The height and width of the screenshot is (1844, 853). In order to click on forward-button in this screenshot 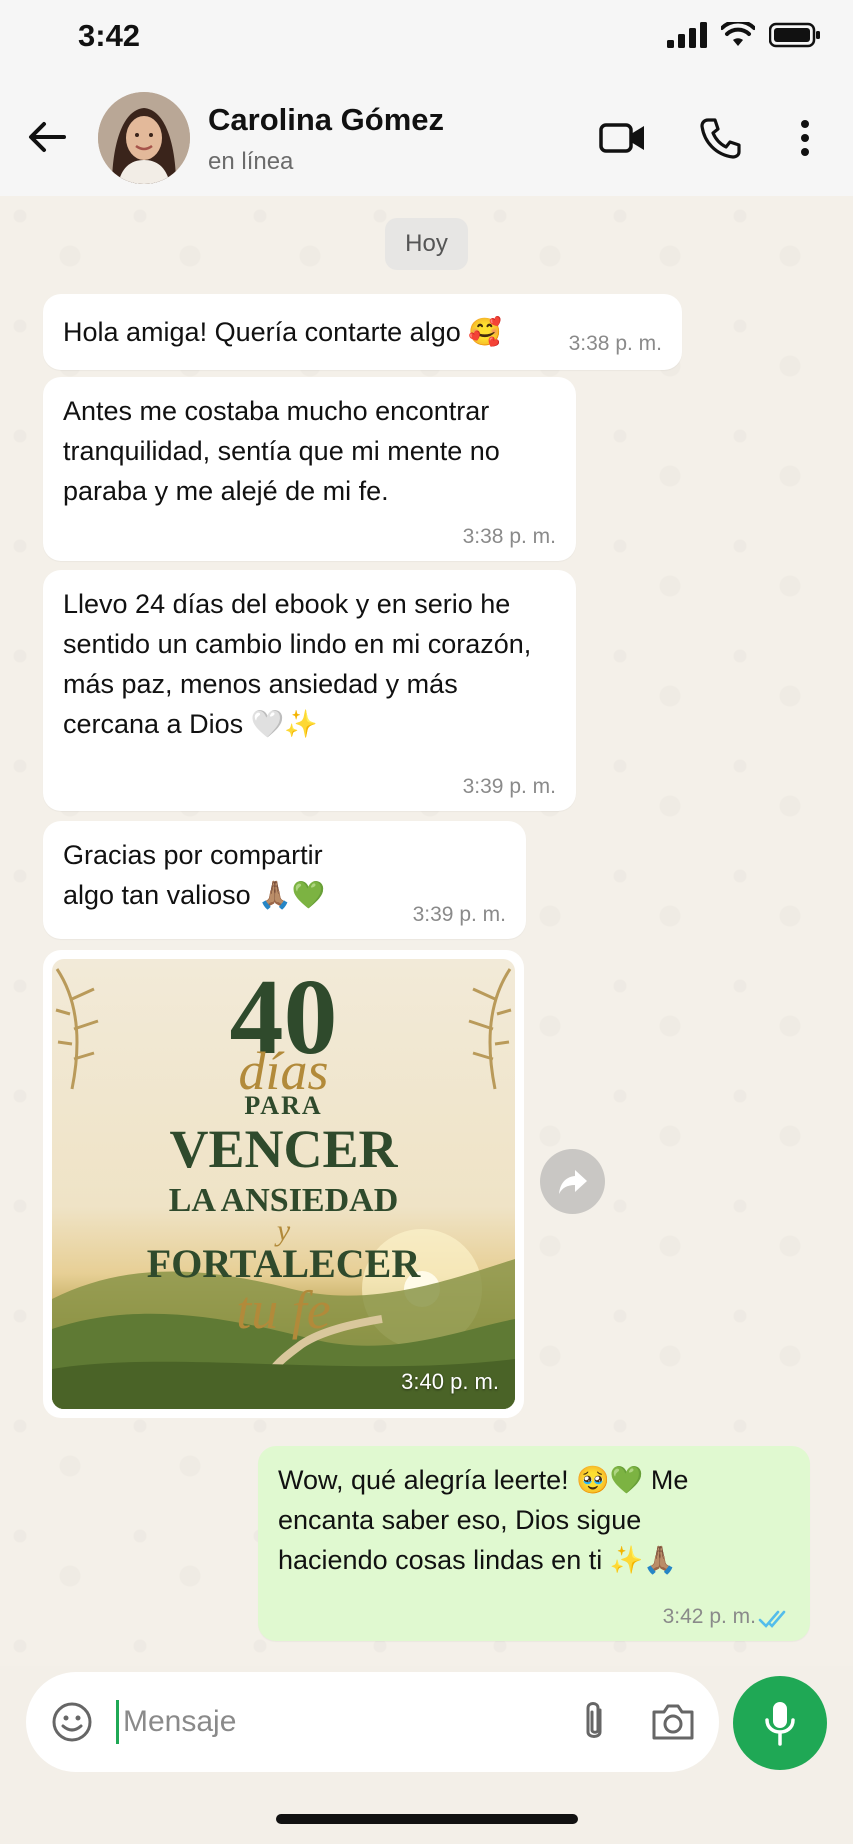, I will do `click(572, 1181)`.